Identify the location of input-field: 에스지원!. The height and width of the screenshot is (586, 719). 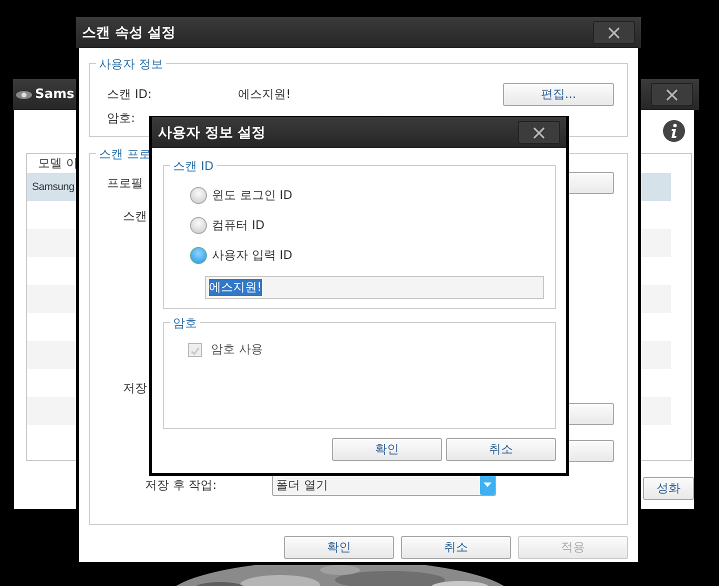
(374, 287).